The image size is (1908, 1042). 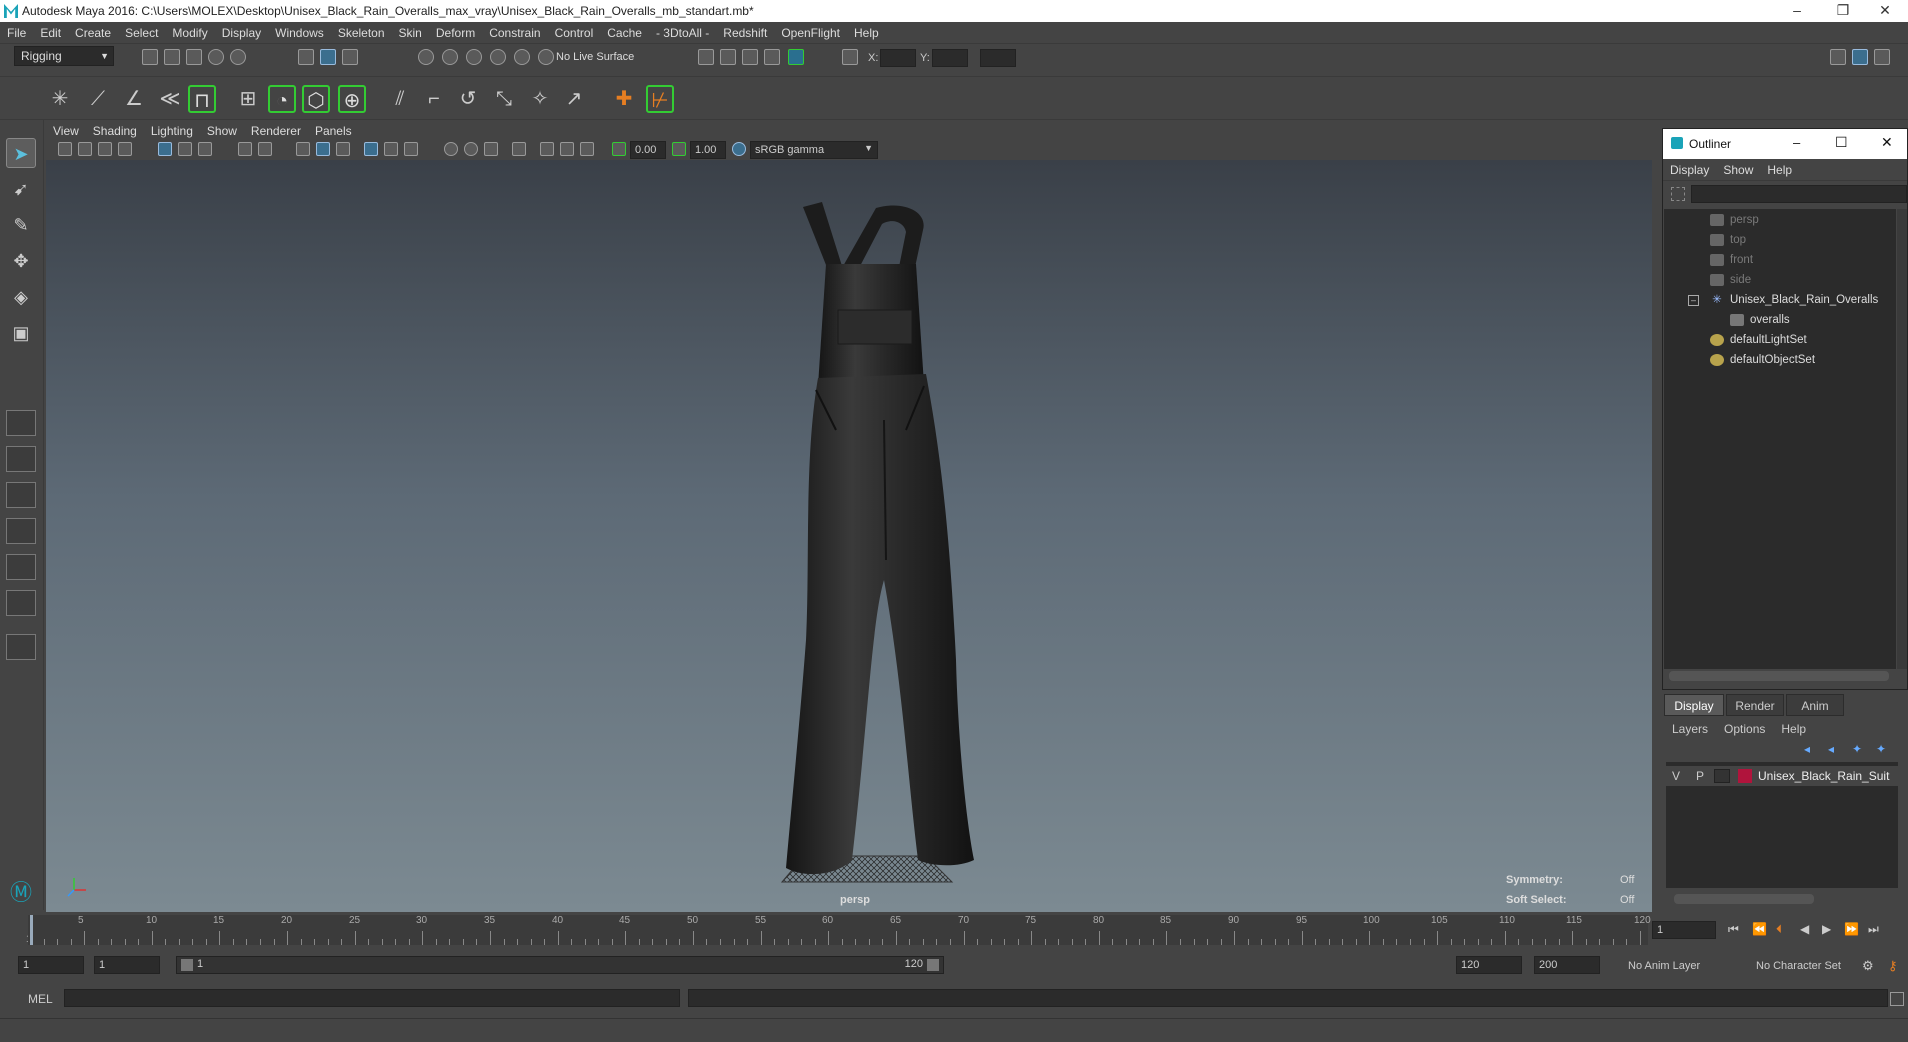 What do you see at coordinates (455, 33) in the screenshot?
I see `menu-deform: Deform` at bounding box center [455, 33].